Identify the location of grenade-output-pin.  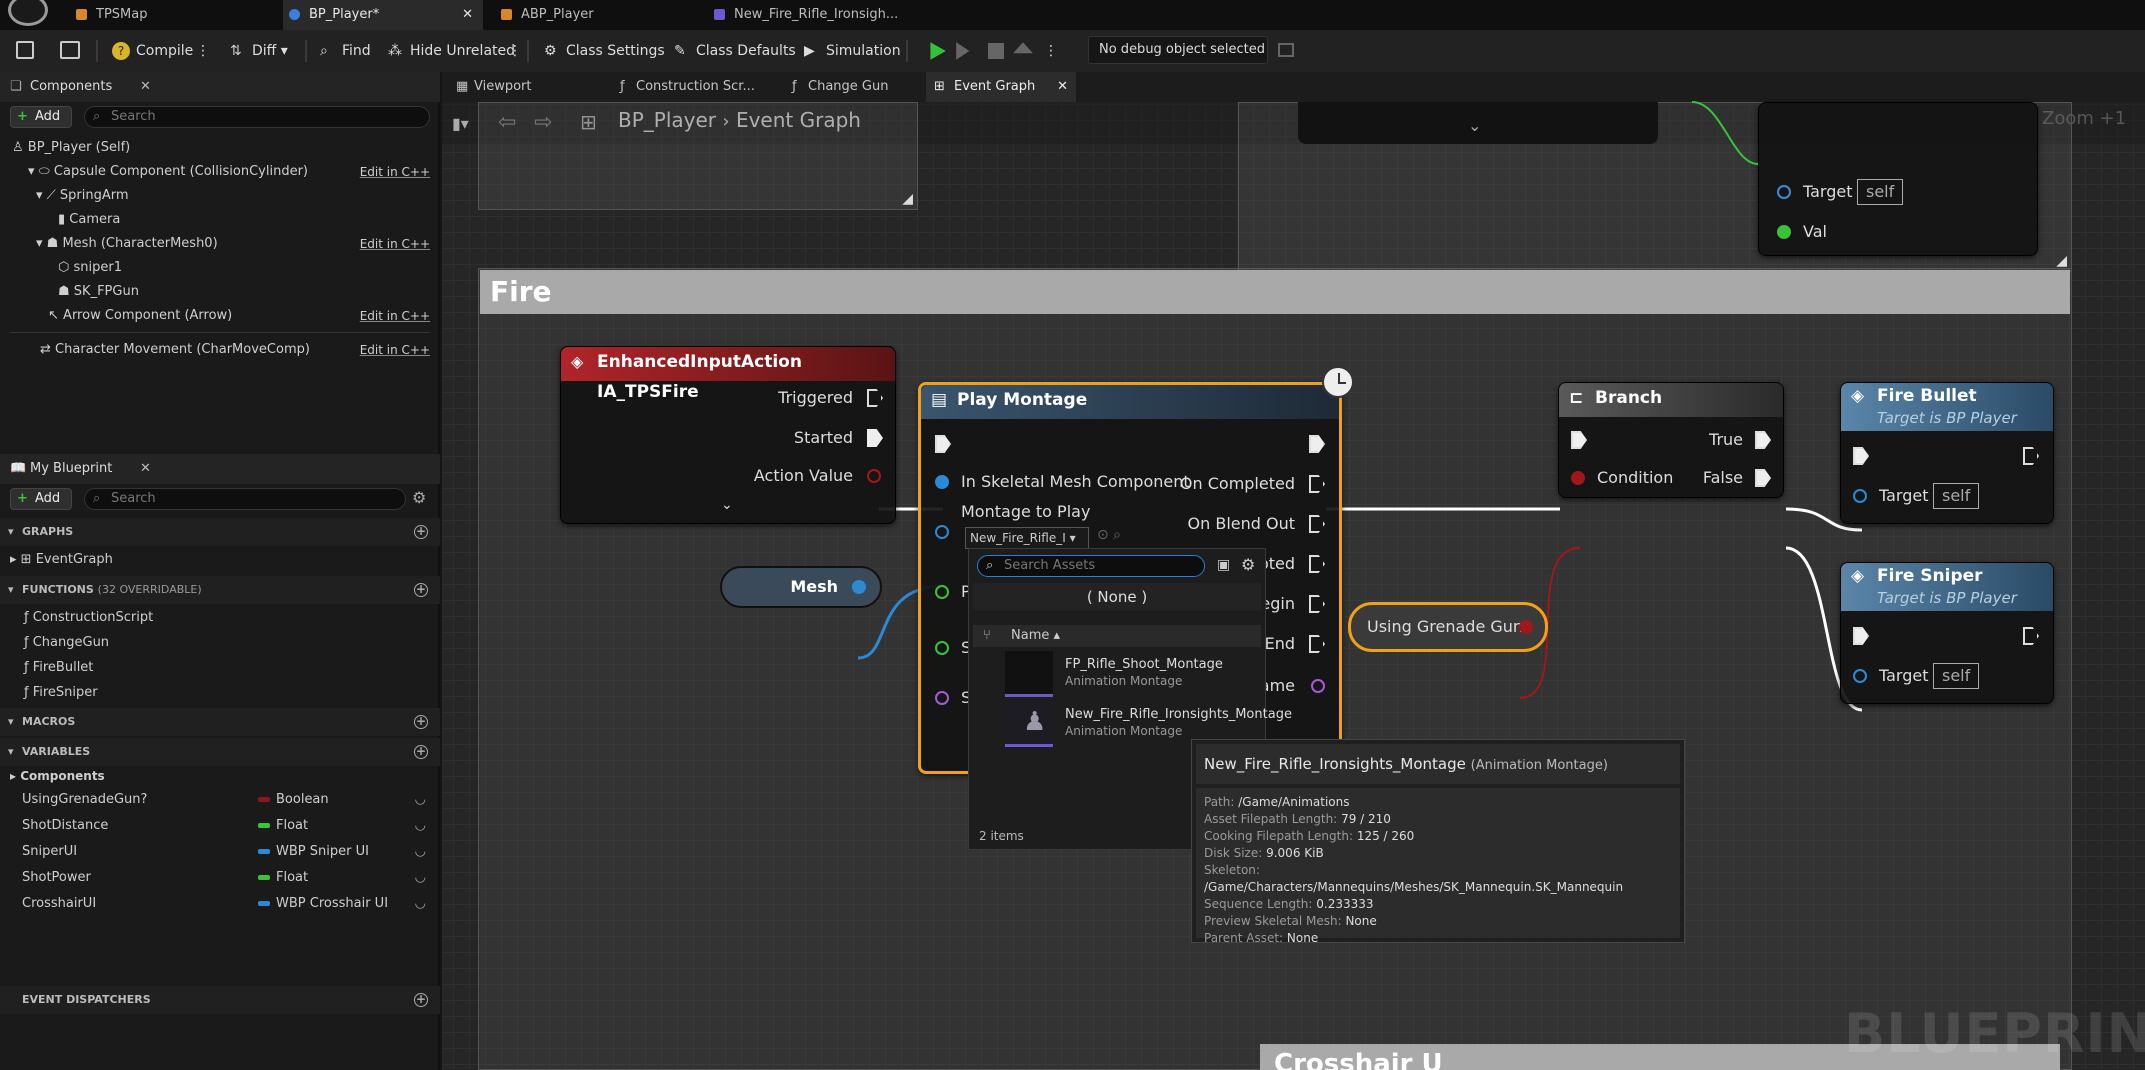
(1526, 627).